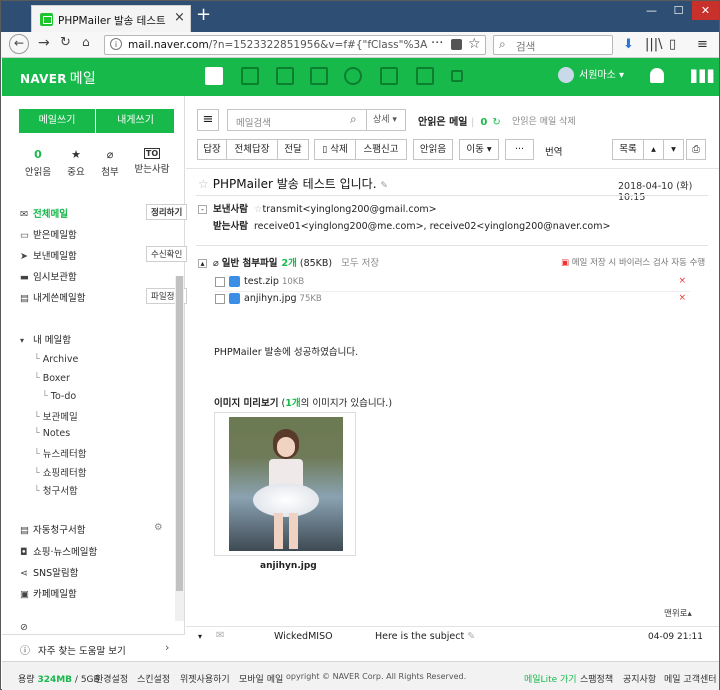 This screenshot has height=690, width=720. Describe the element at coordinates (57, 121) in the screenshot. I see `compose-button: 메일쓰기` at that location.